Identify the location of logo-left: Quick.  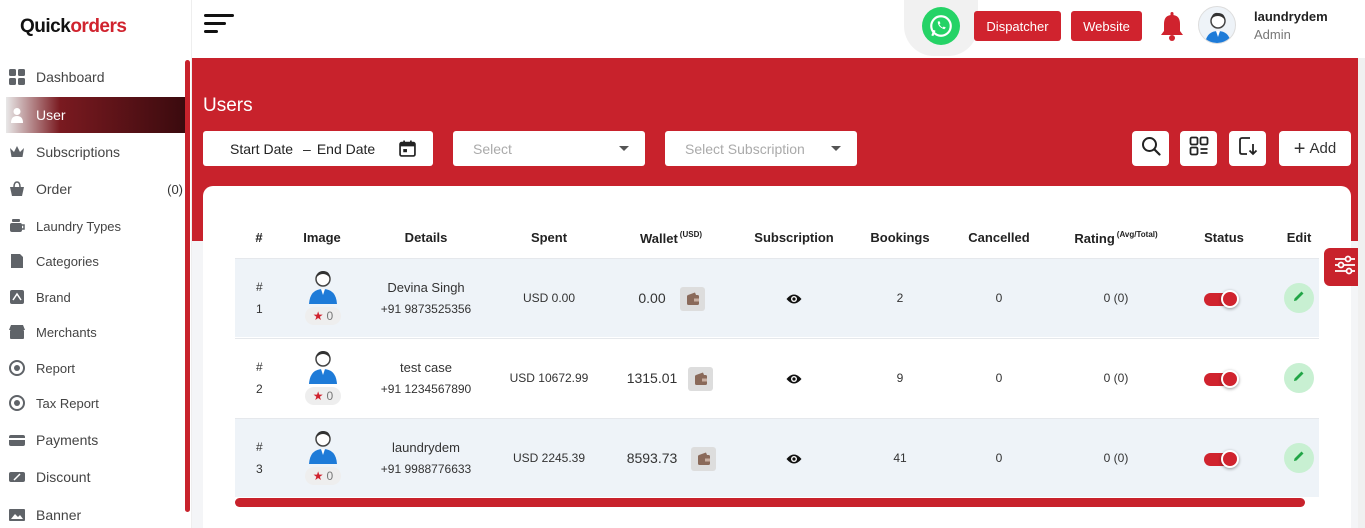
(45, 26).